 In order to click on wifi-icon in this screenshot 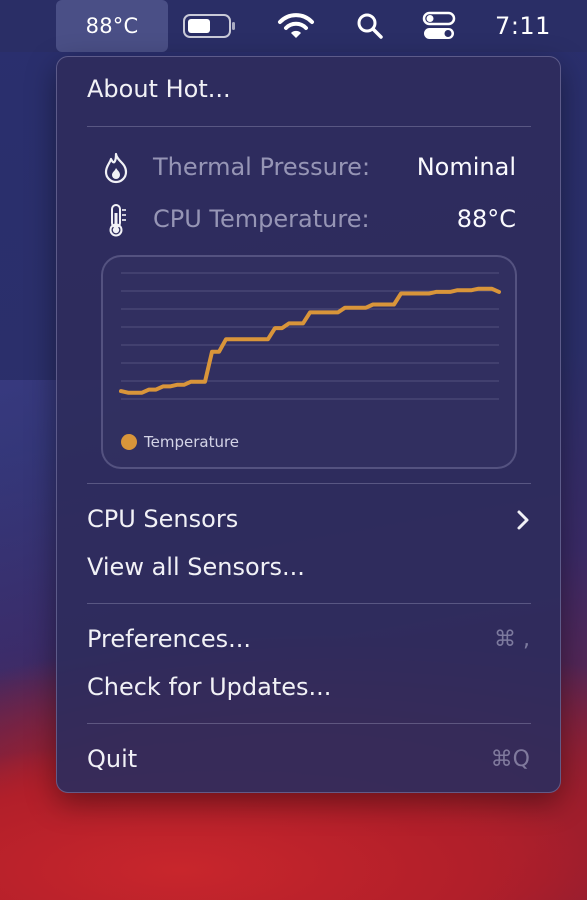, I will do `click(296, 26)`.